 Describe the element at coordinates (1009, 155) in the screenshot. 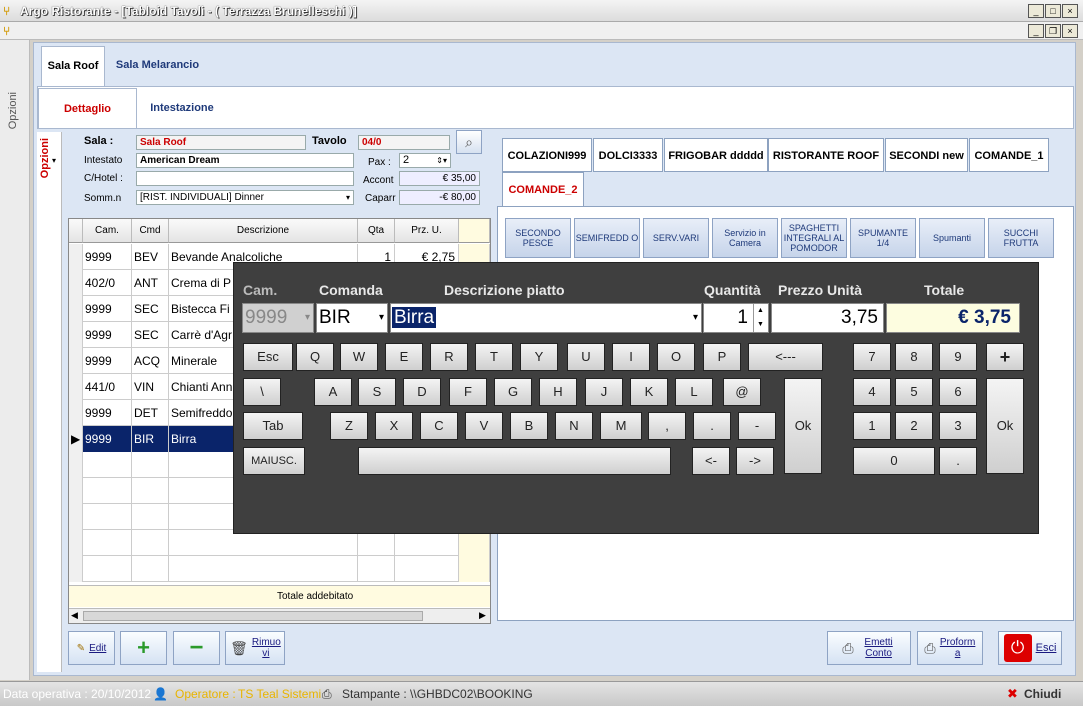

I see `tab-category: COMANDE_1` at that location.